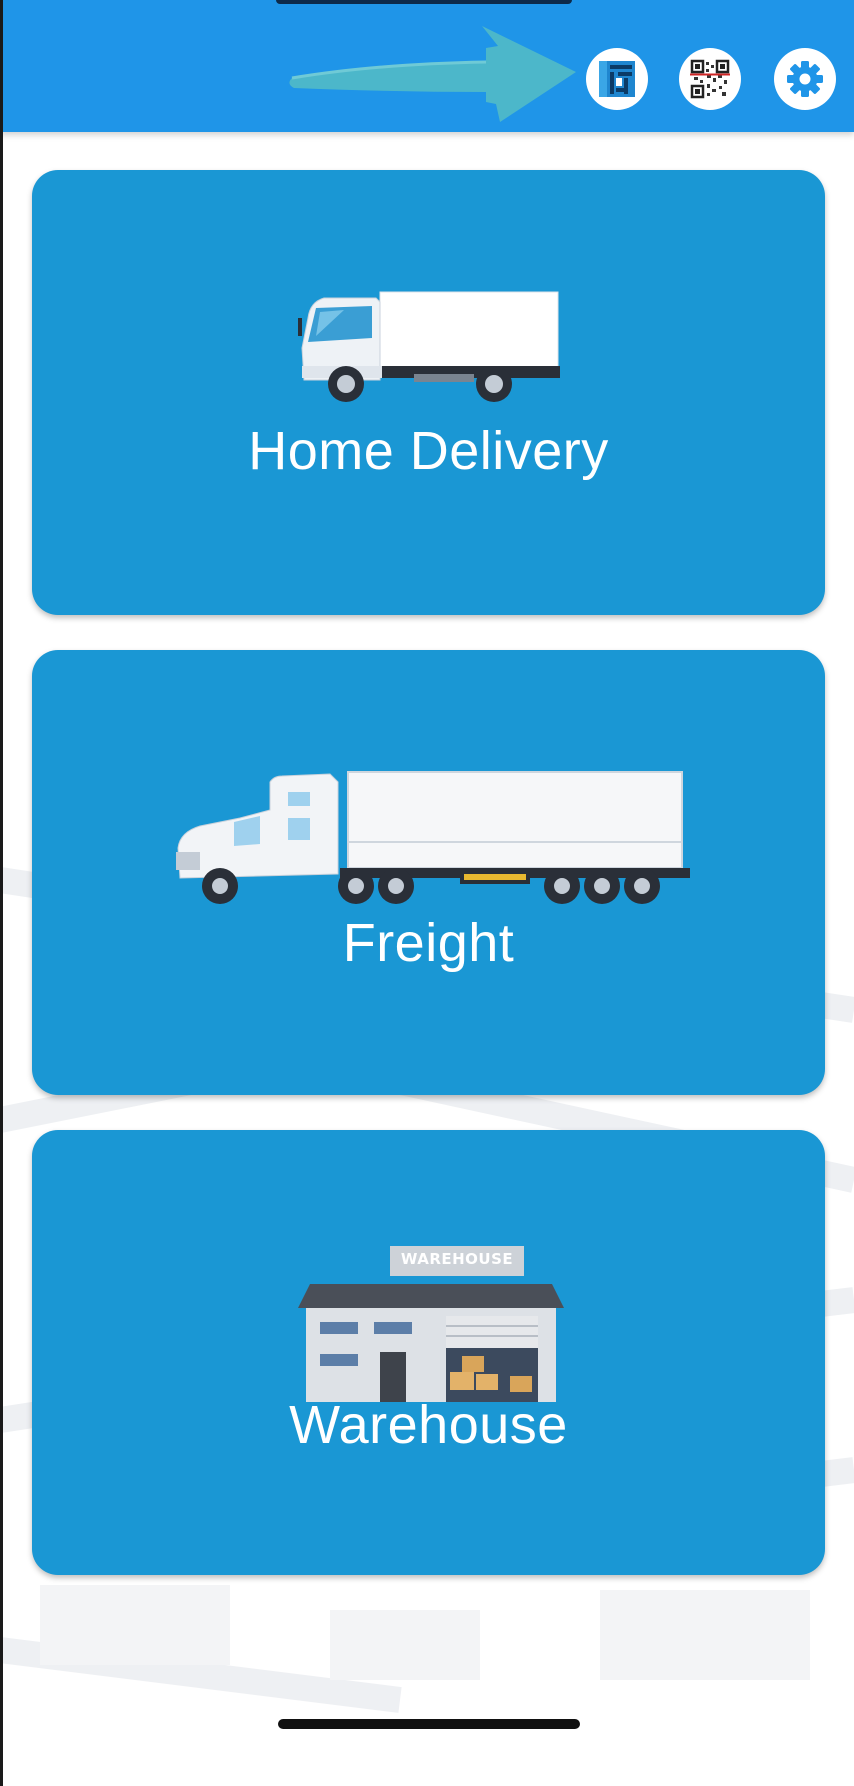 The height and width of the screenshot is (1786, 854). Describe the element at coordinates (427, 66) in the screenshot. I see `app-header` at that location.